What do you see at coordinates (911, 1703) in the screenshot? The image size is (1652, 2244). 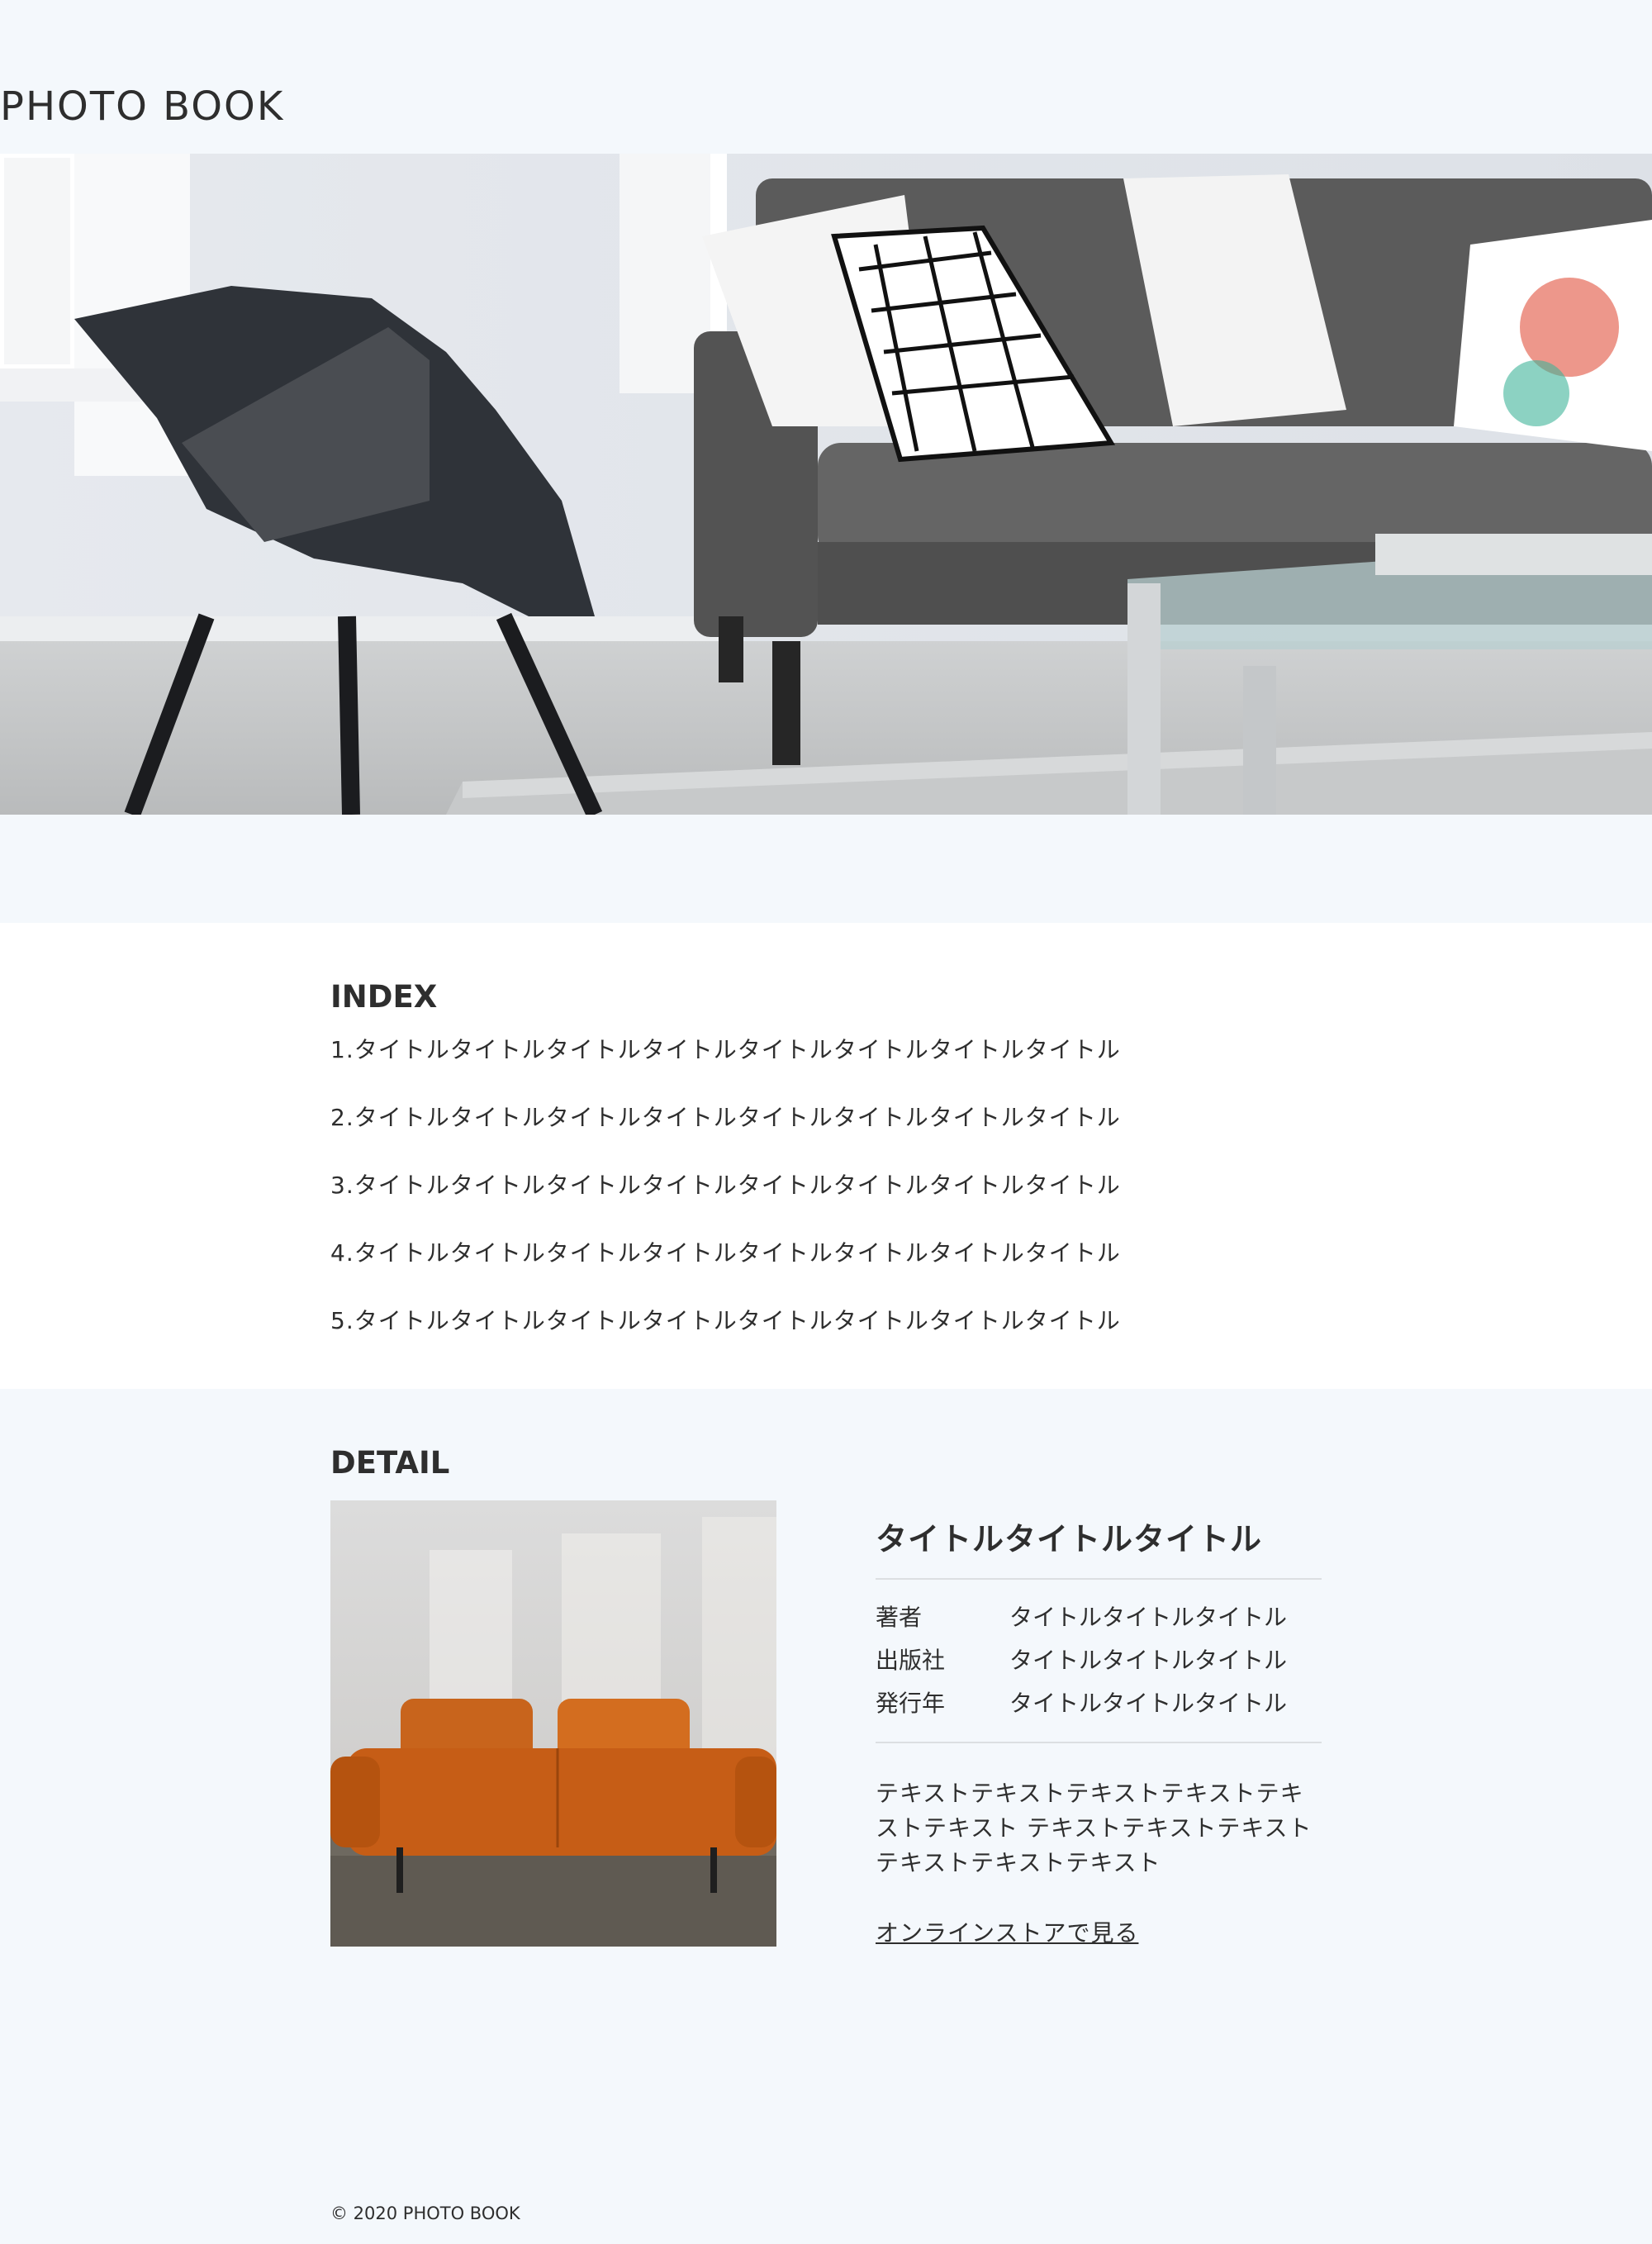 I see `meta-key: 発行年` at bounding box center [911, 1703].